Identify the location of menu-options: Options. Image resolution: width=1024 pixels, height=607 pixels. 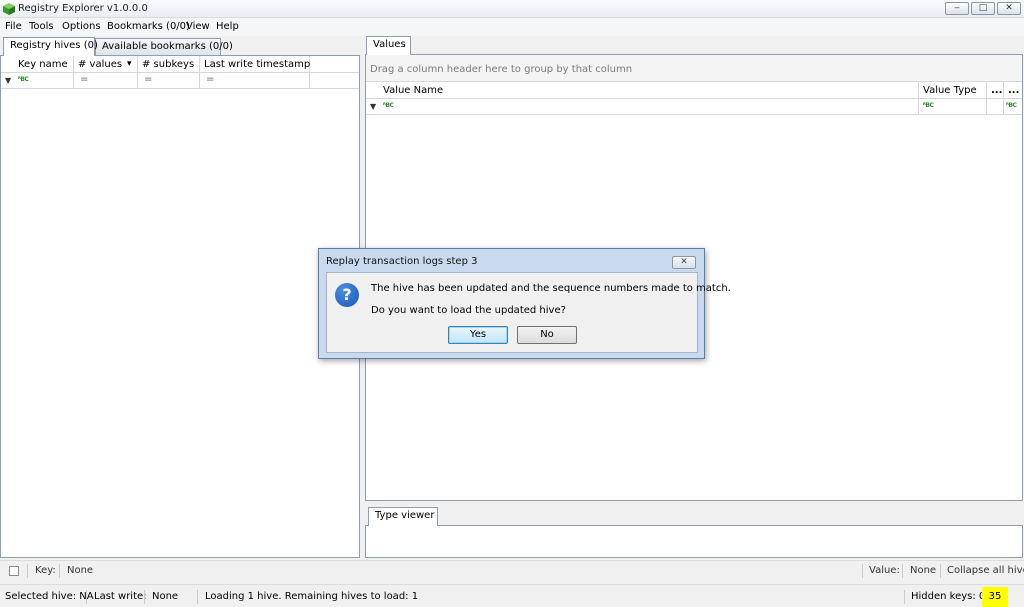
(81, 26).